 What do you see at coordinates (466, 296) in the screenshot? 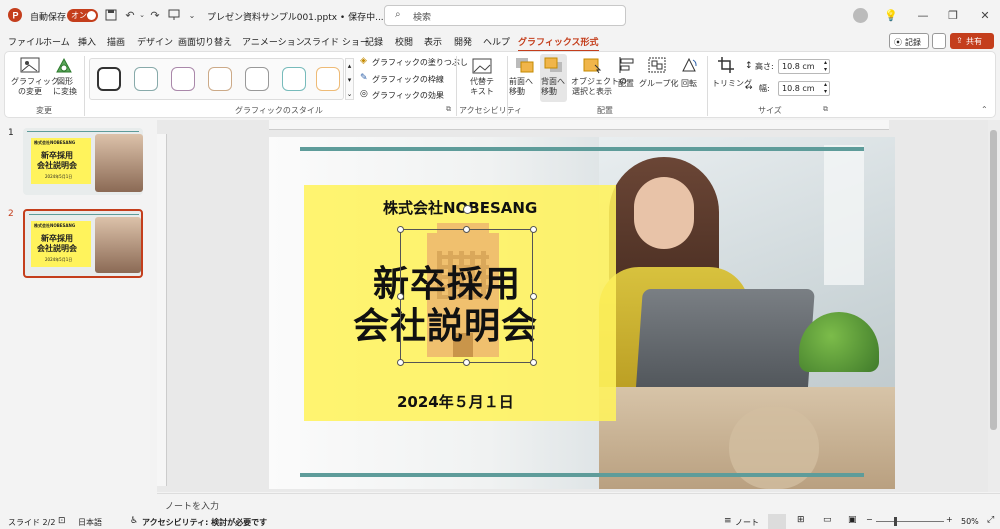
I see `selection-frame` at bounding box center [466, 296].